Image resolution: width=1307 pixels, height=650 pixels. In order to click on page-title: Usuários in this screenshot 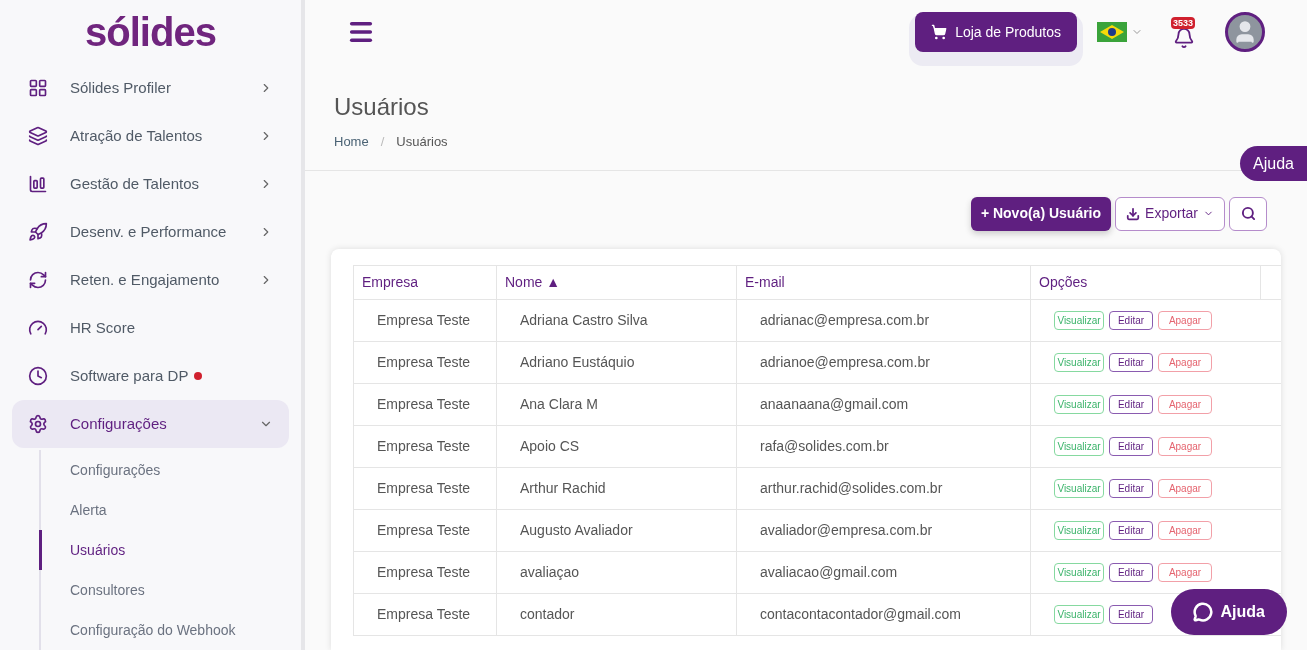, I will do `click(382, 107)`.